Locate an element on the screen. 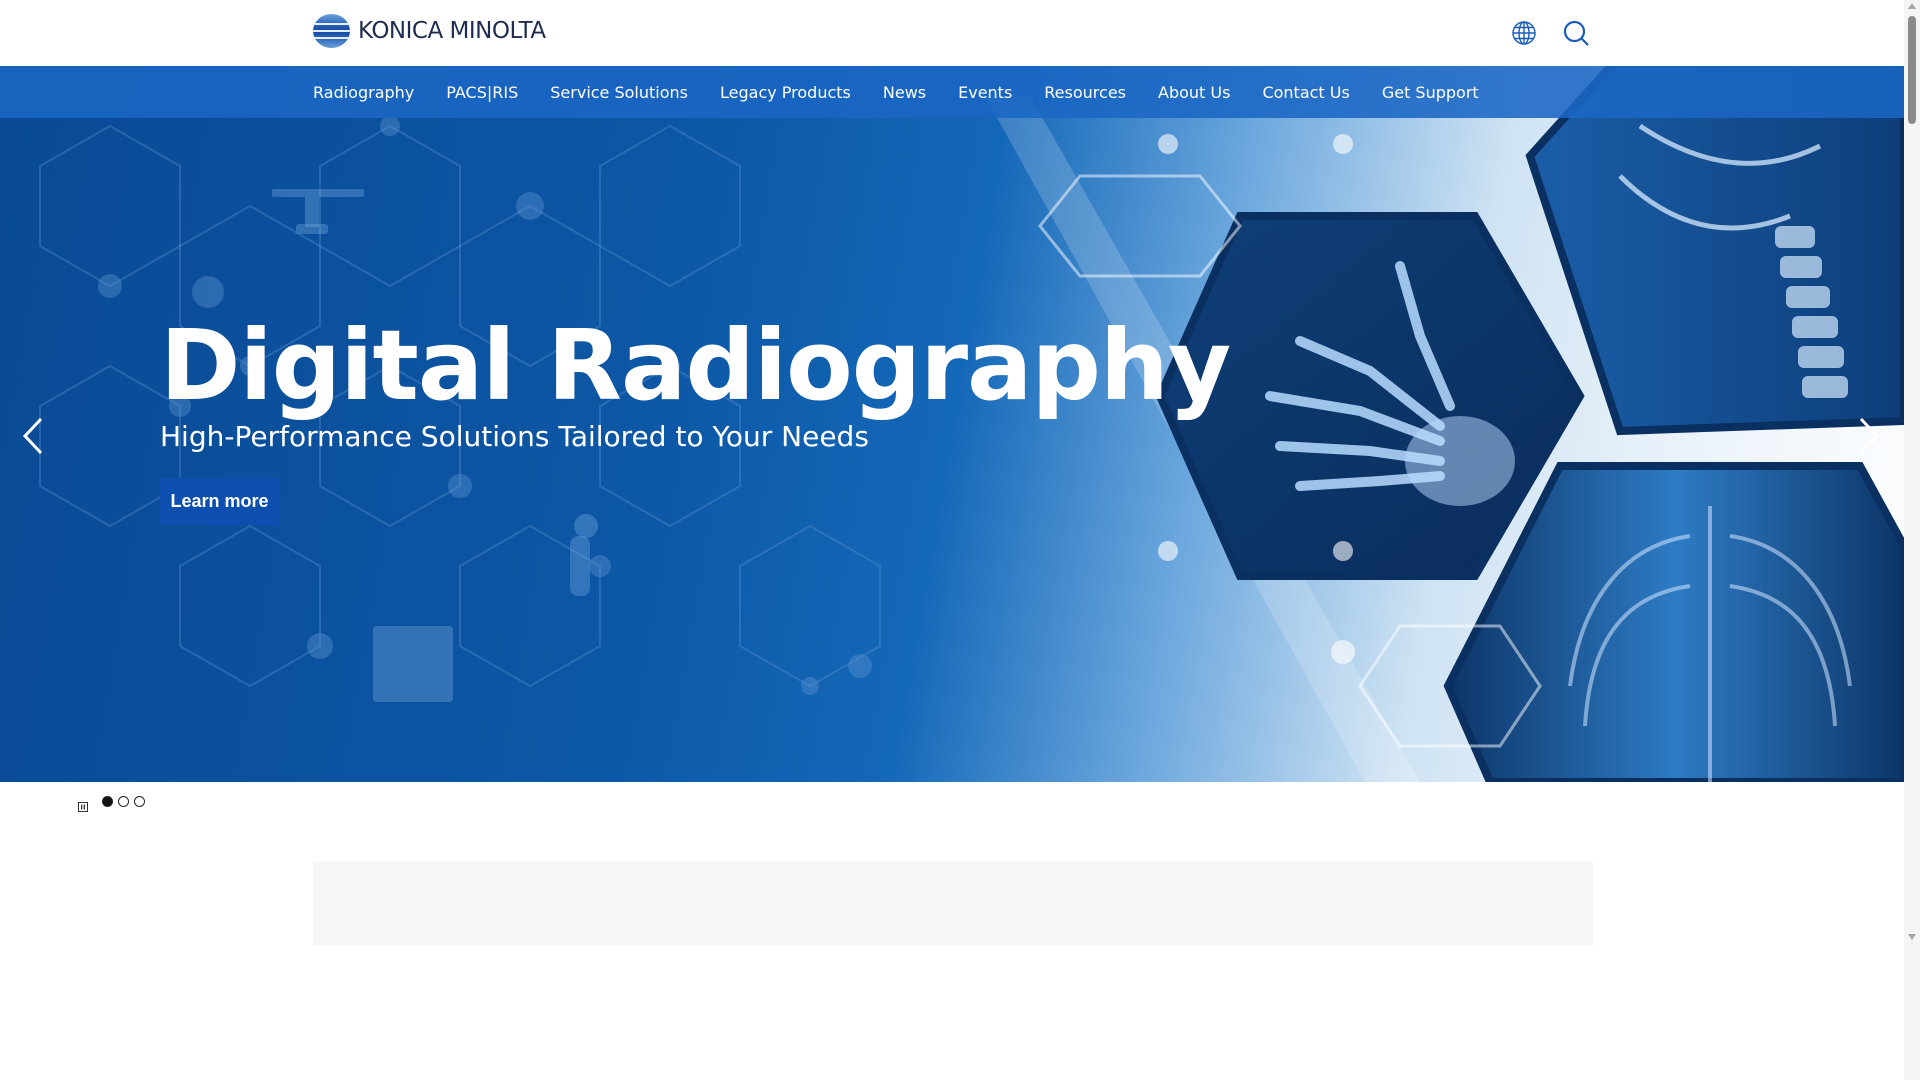 This screenshot has width=1920, height=1080. scroll-down-arrow-icon is located at coordinates (1912, 937).